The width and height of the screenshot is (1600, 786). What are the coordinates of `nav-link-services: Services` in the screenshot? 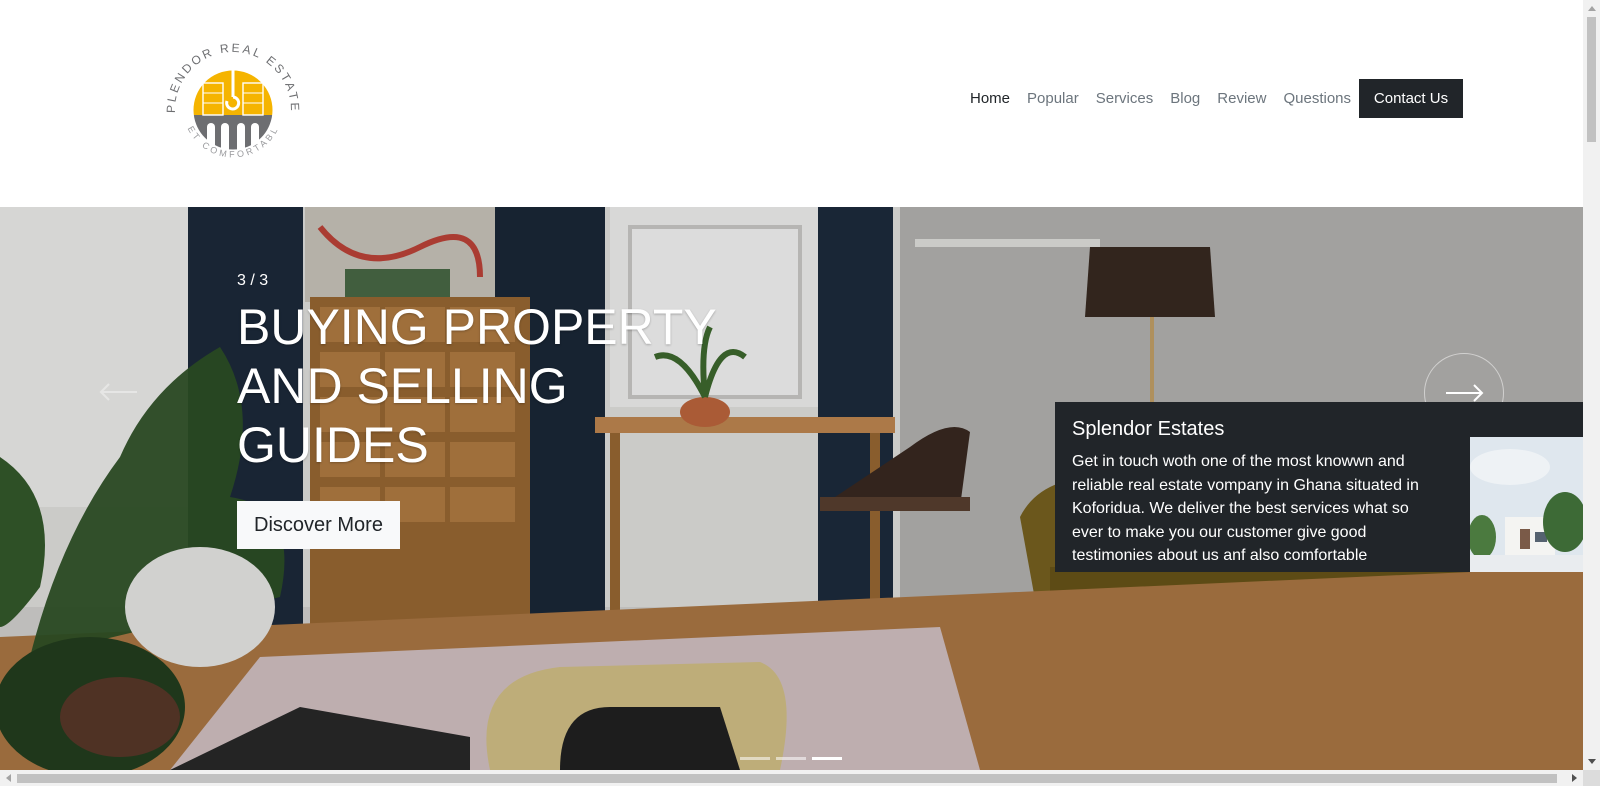 It's located at (1125, 98).